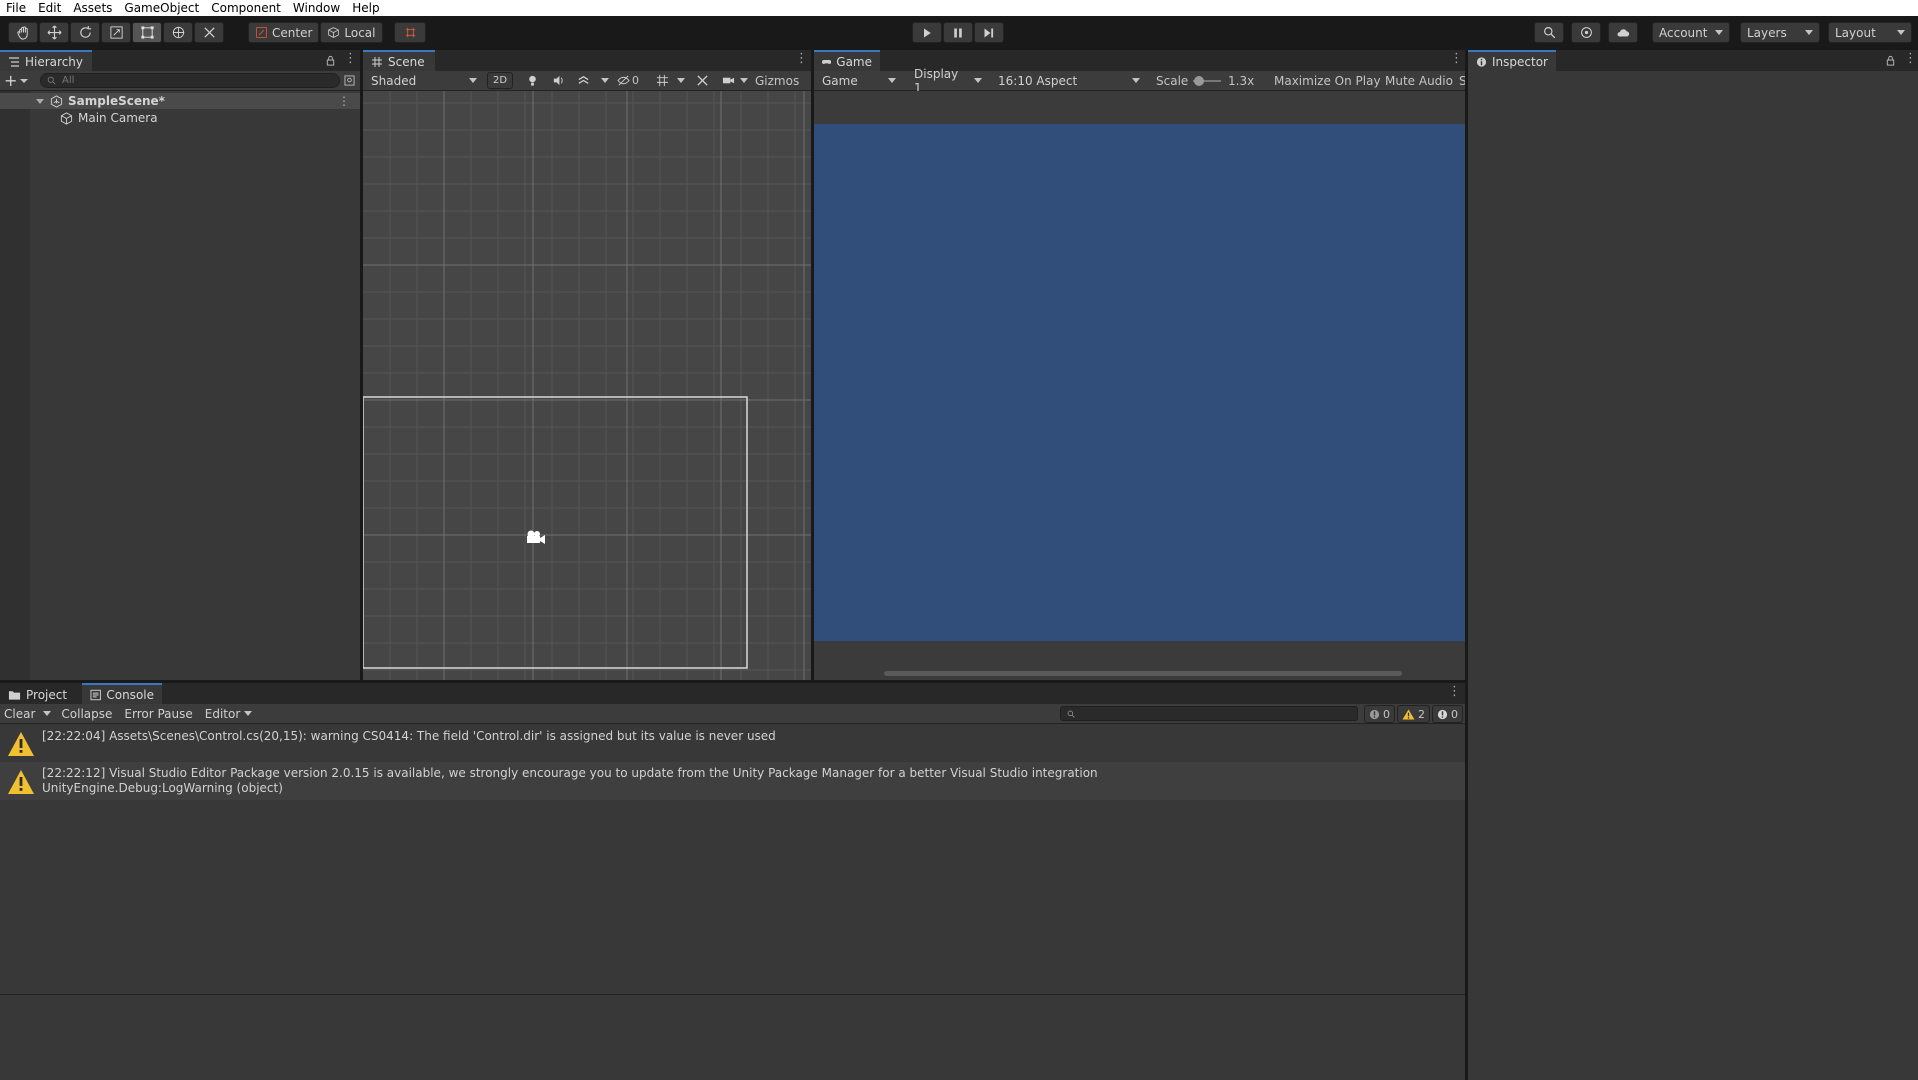 This screenshot has height=1080, width=1918. Describe the element at coordinates (92, 8) in the screenshot. I see `menu-assets: Assets` at that location.